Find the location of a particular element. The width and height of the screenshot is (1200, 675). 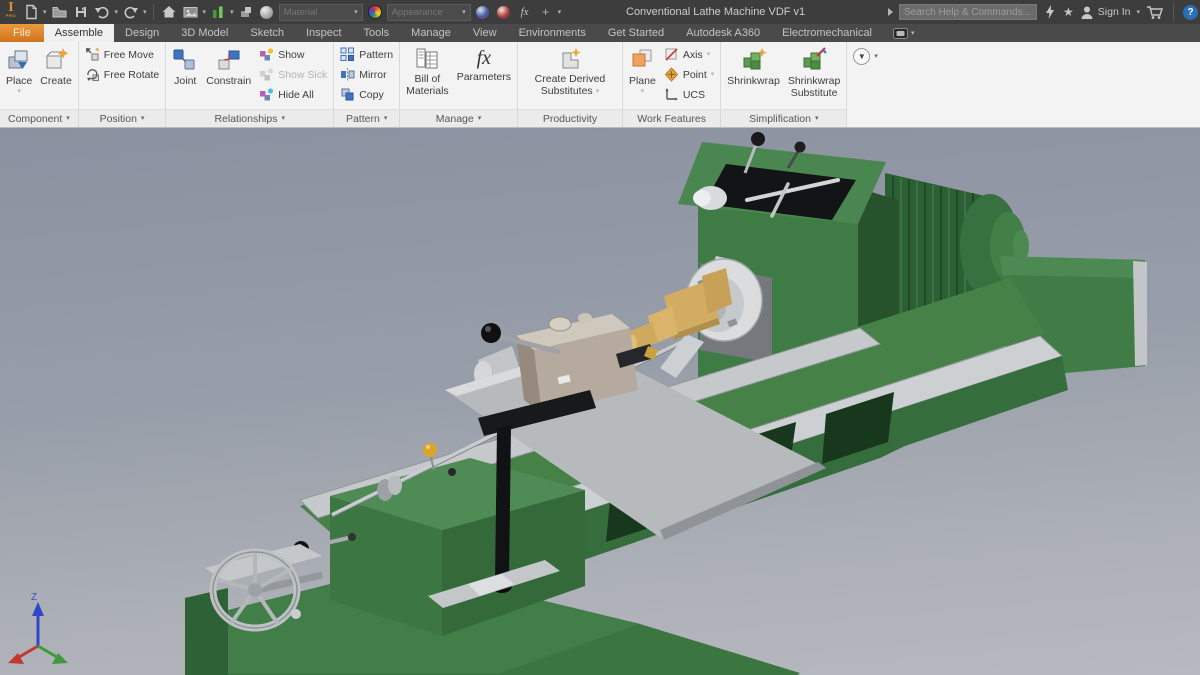

derived-label-line2: Substitutes is located at coordinates (566, 90).